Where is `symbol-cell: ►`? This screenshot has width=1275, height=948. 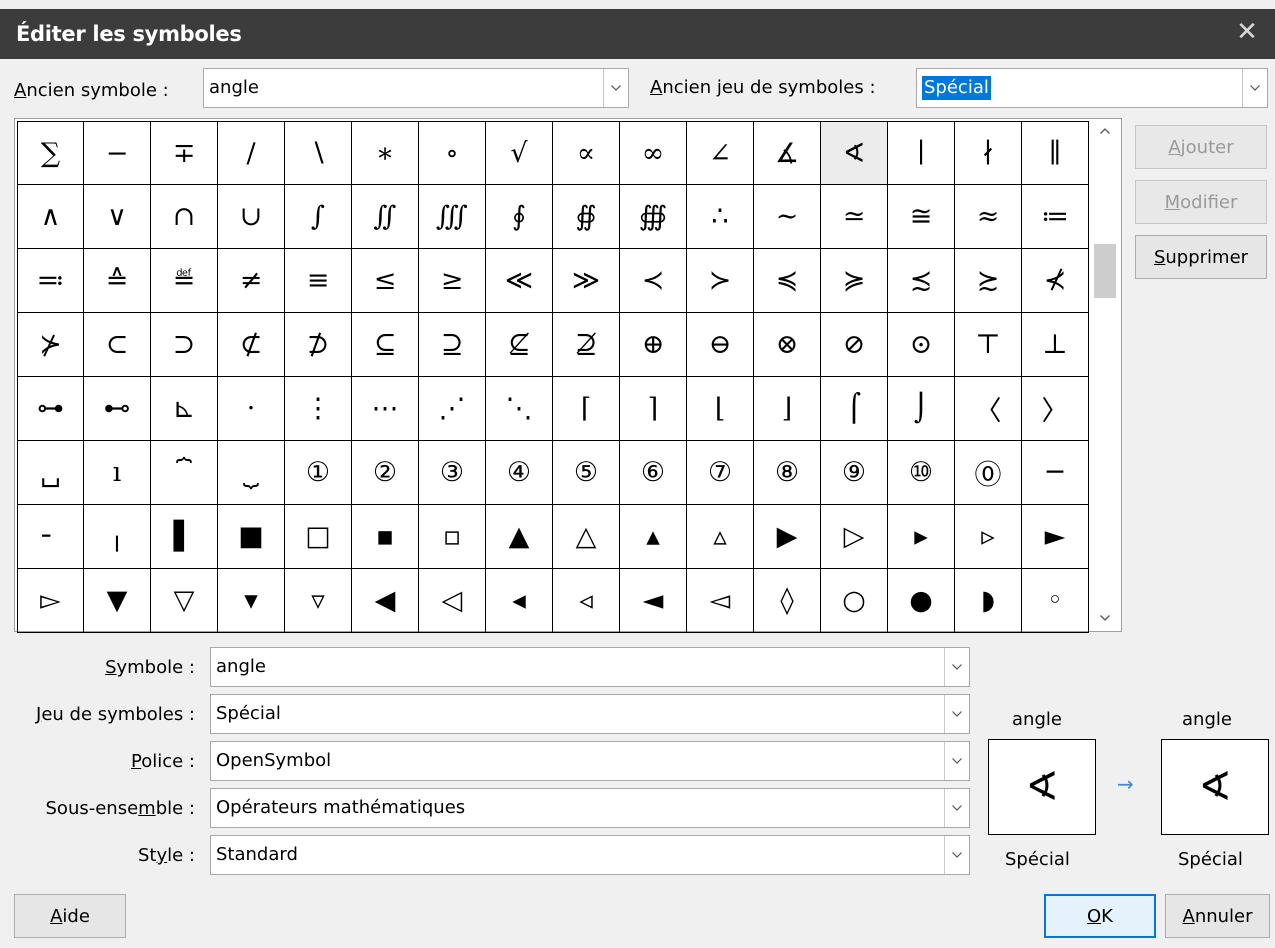
symbol-cell: ► is located at coordinates (1055, 537).